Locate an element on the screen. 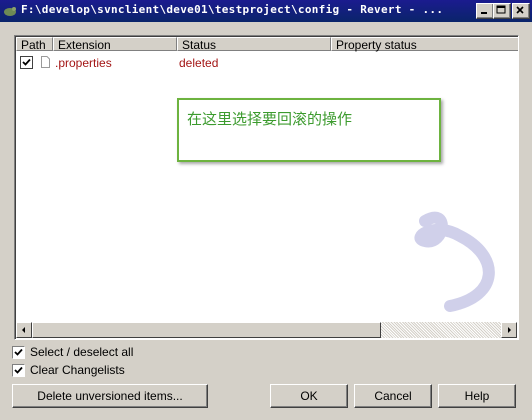 The height and width of the screenshot is (420, 532). cancel-button: Cancel is located at coordinates (393, 396).